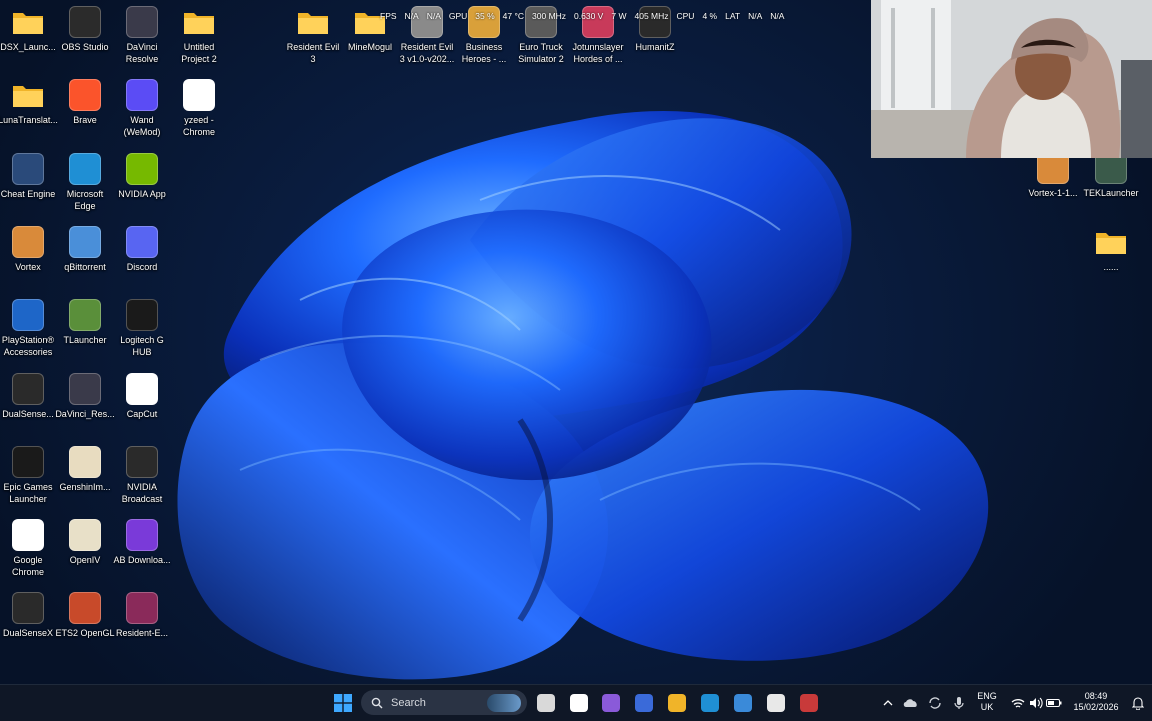 The image size is (1152, 721). I want to click on wand-icon, so click(142, 95).